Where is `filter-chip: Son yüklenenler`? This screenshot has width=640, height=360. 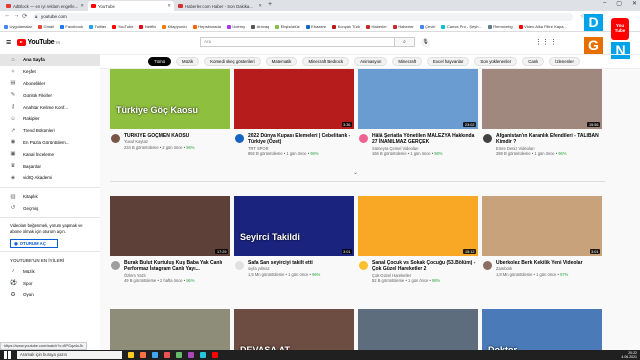
filter-chip: Son yüklenenler is located at coordinates (496, 61).